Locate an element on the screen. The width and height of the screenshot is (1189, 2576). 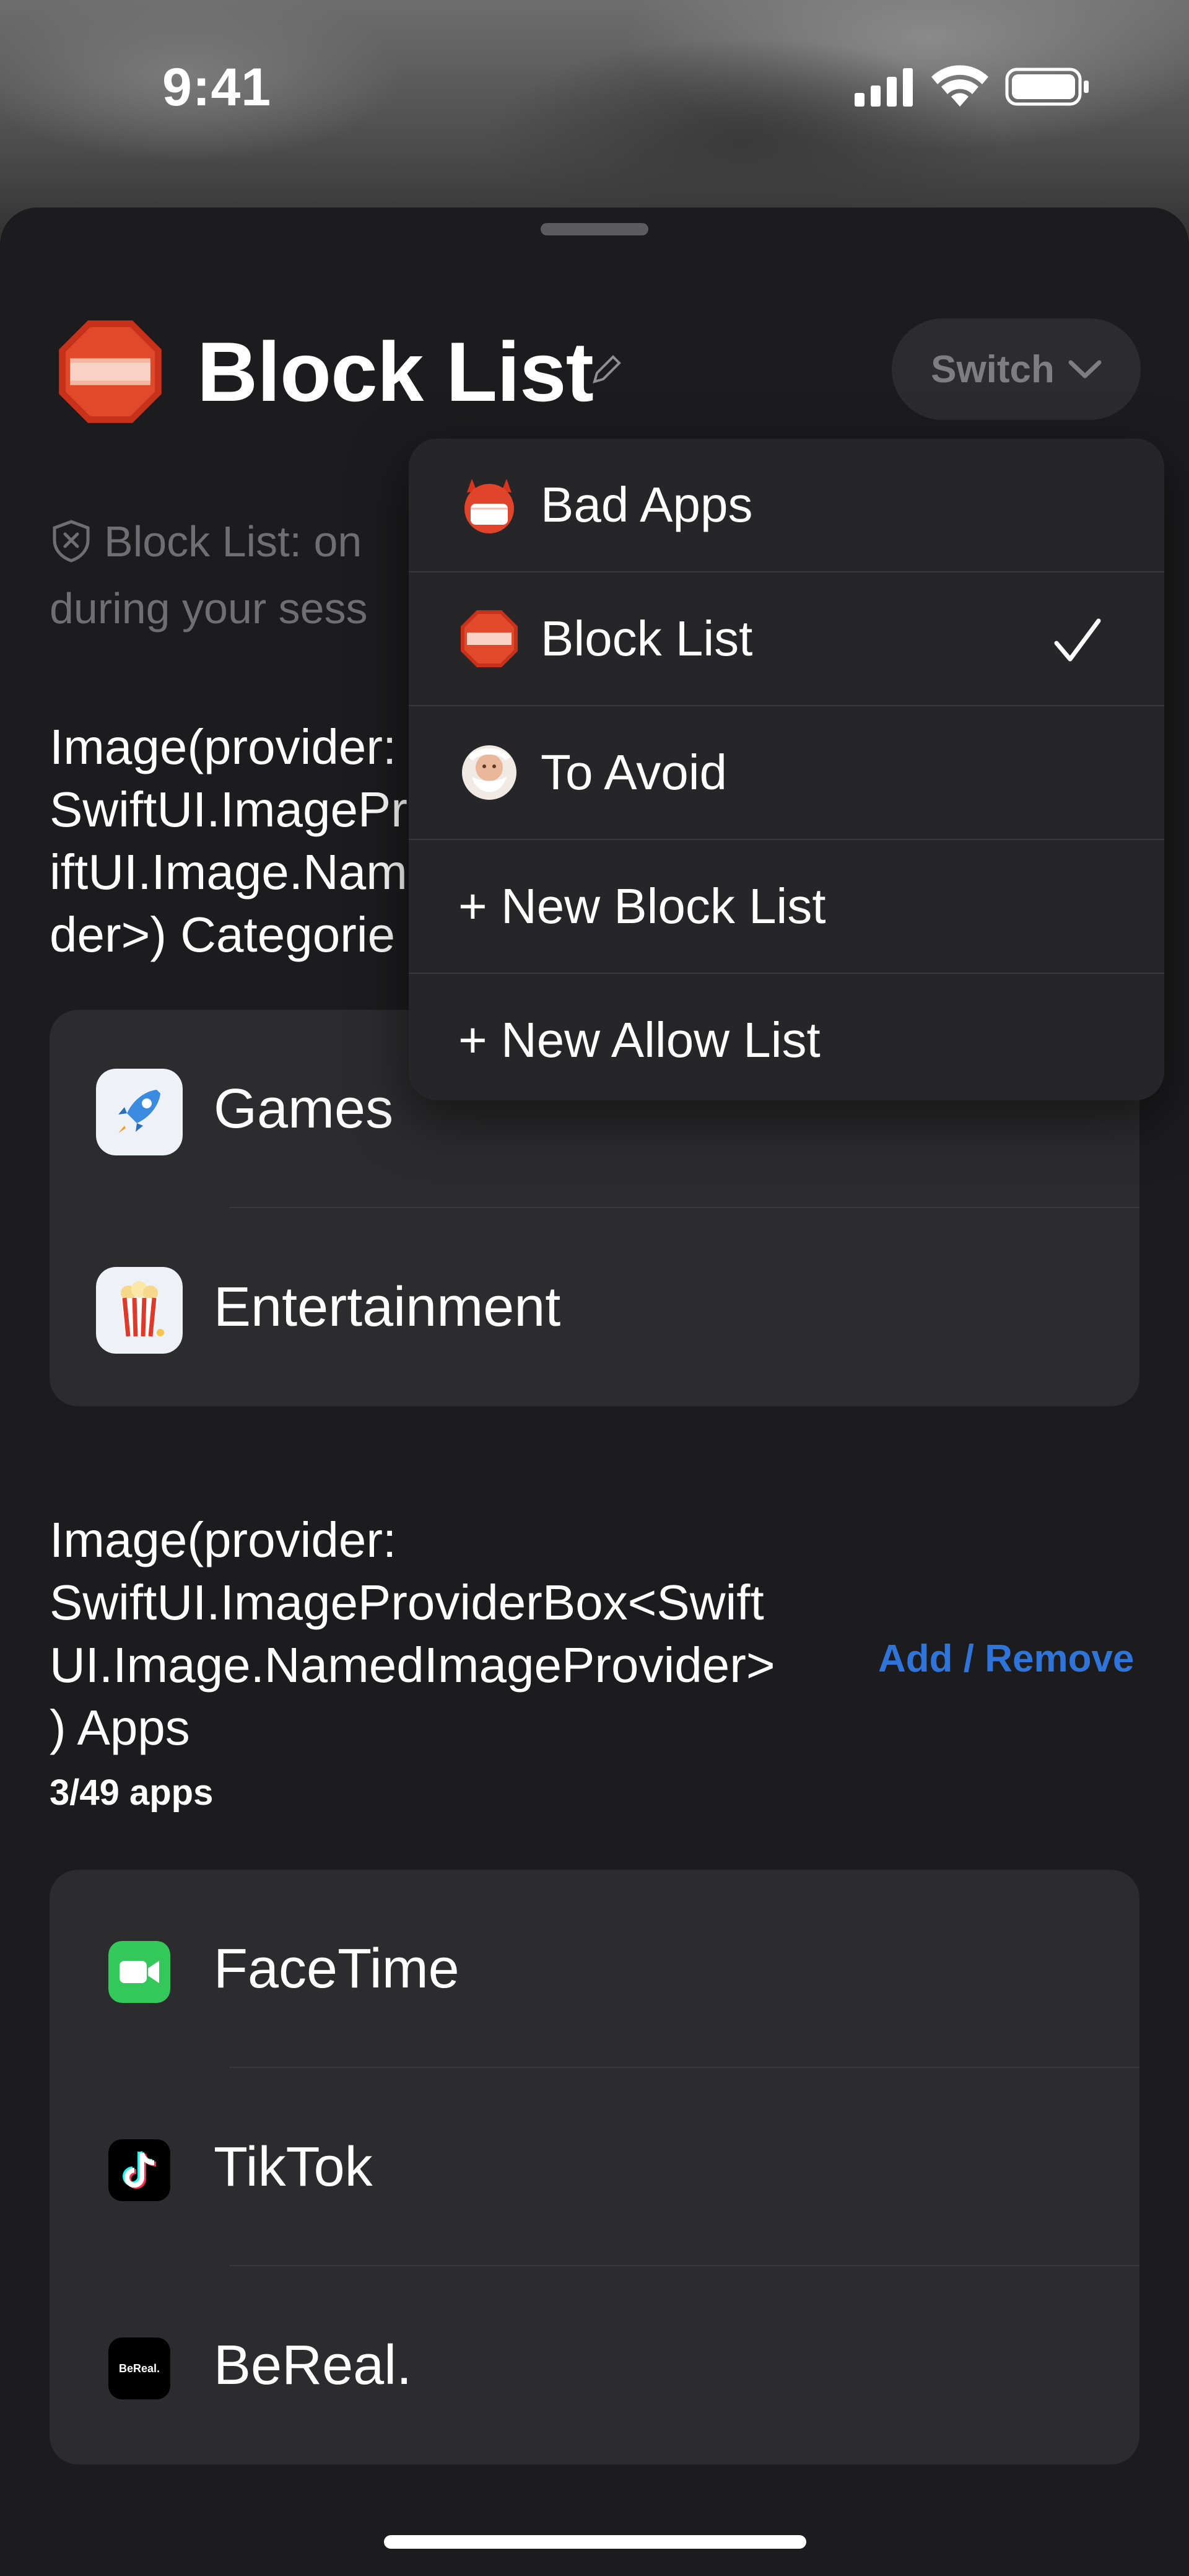
menu-item-label: Block List is located at coordinates (647, 638).